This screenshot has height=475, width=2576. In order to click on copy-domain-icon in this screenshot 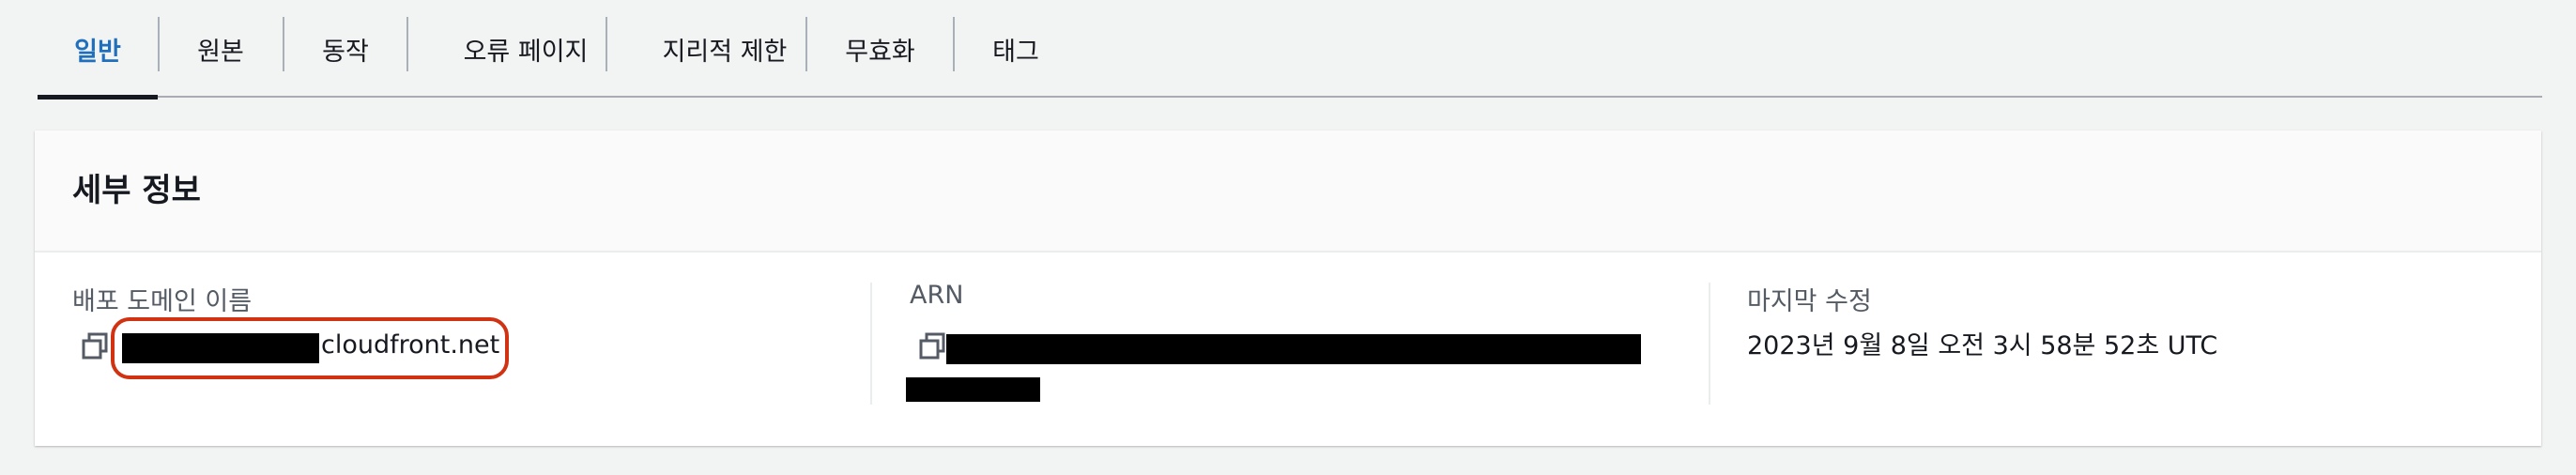, I will do `click(95, 346)`.